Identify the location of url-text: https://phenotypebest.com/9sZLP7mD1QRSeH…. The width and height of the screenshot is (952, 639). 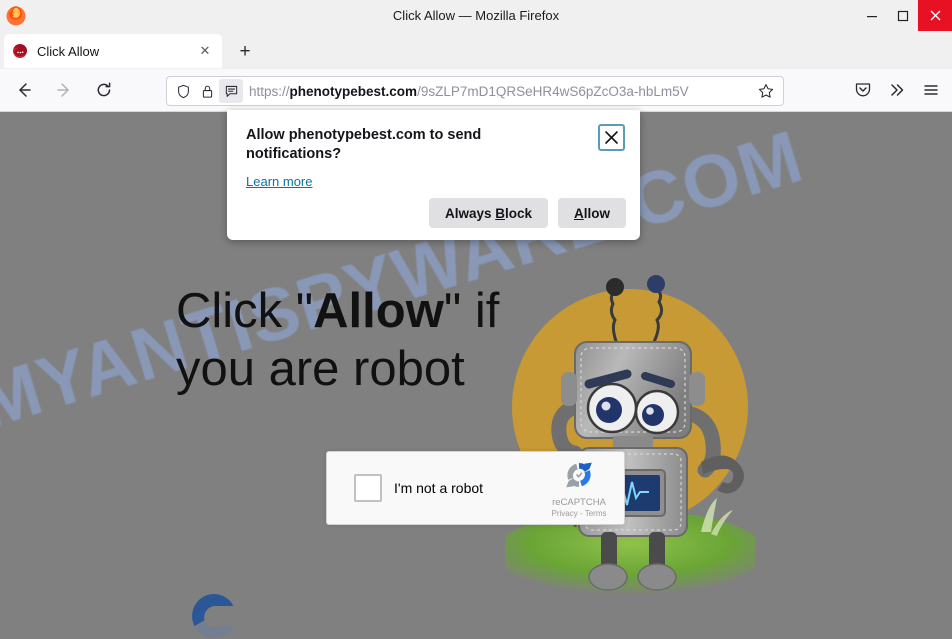
(501, 91).